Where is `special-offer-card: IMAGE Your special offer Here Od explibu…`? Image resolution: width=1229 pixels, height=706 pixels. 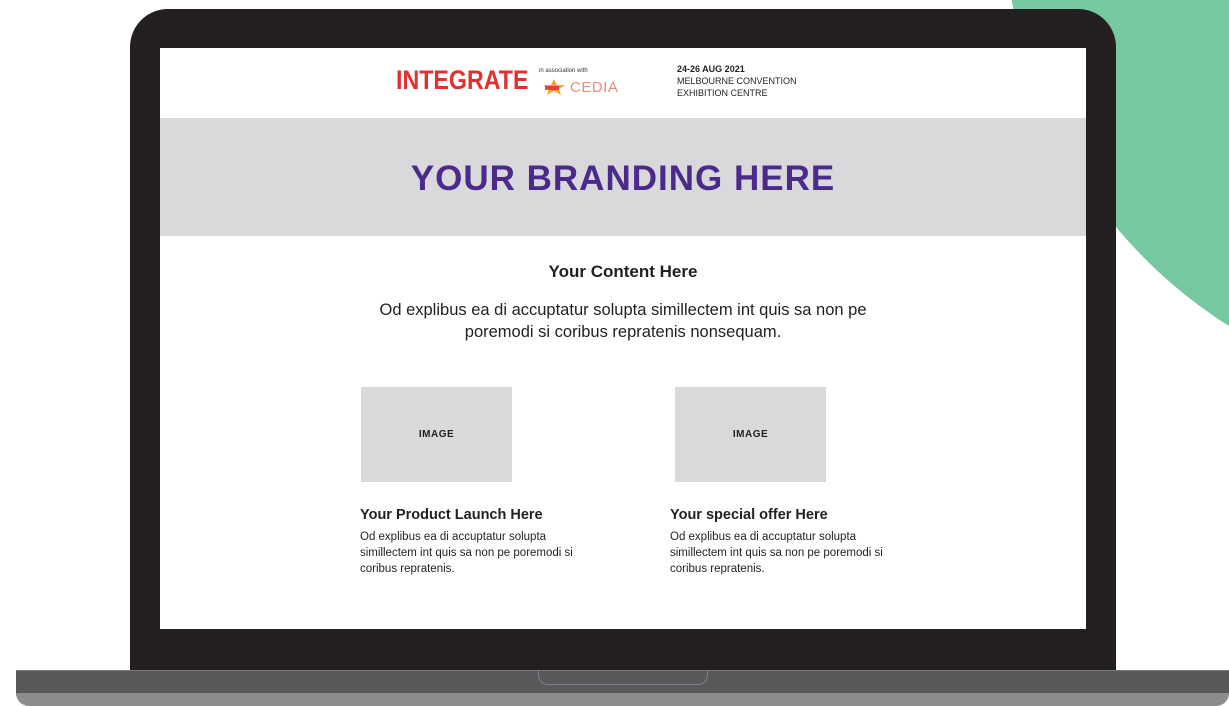
special-offer-card: IMAGE Your special offer Here Od explibu… is located at coordinates (790, 482).